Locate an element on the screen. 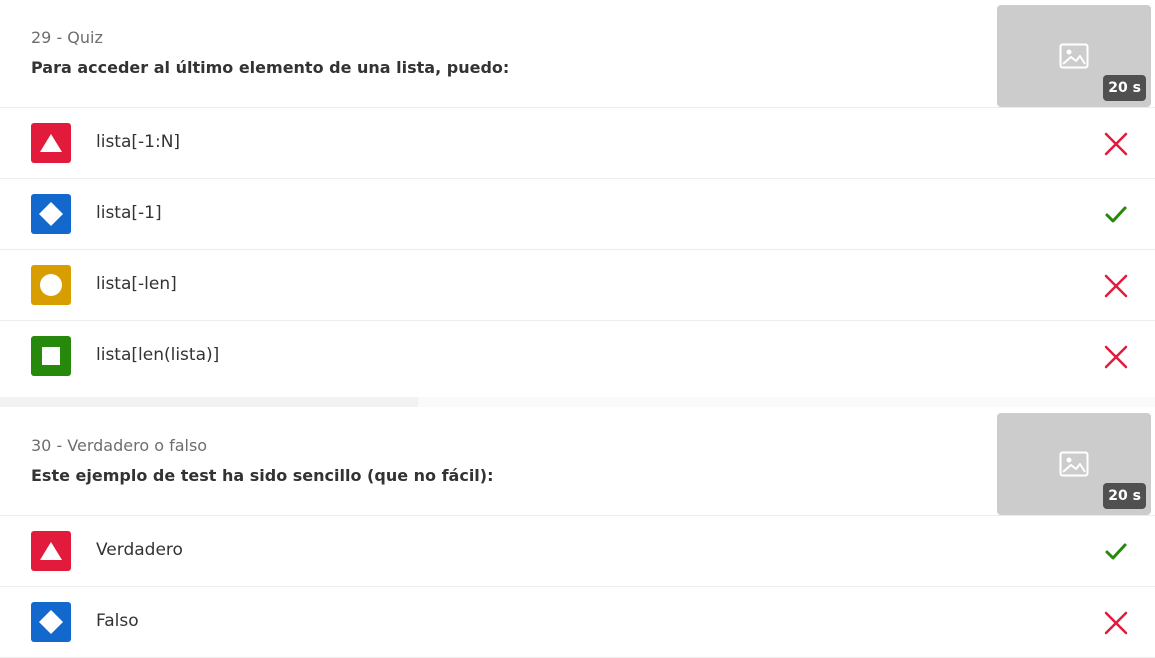 The image size is (1155, 658). answer-text: lista[-1:N] is located at coordinates (138, 142).